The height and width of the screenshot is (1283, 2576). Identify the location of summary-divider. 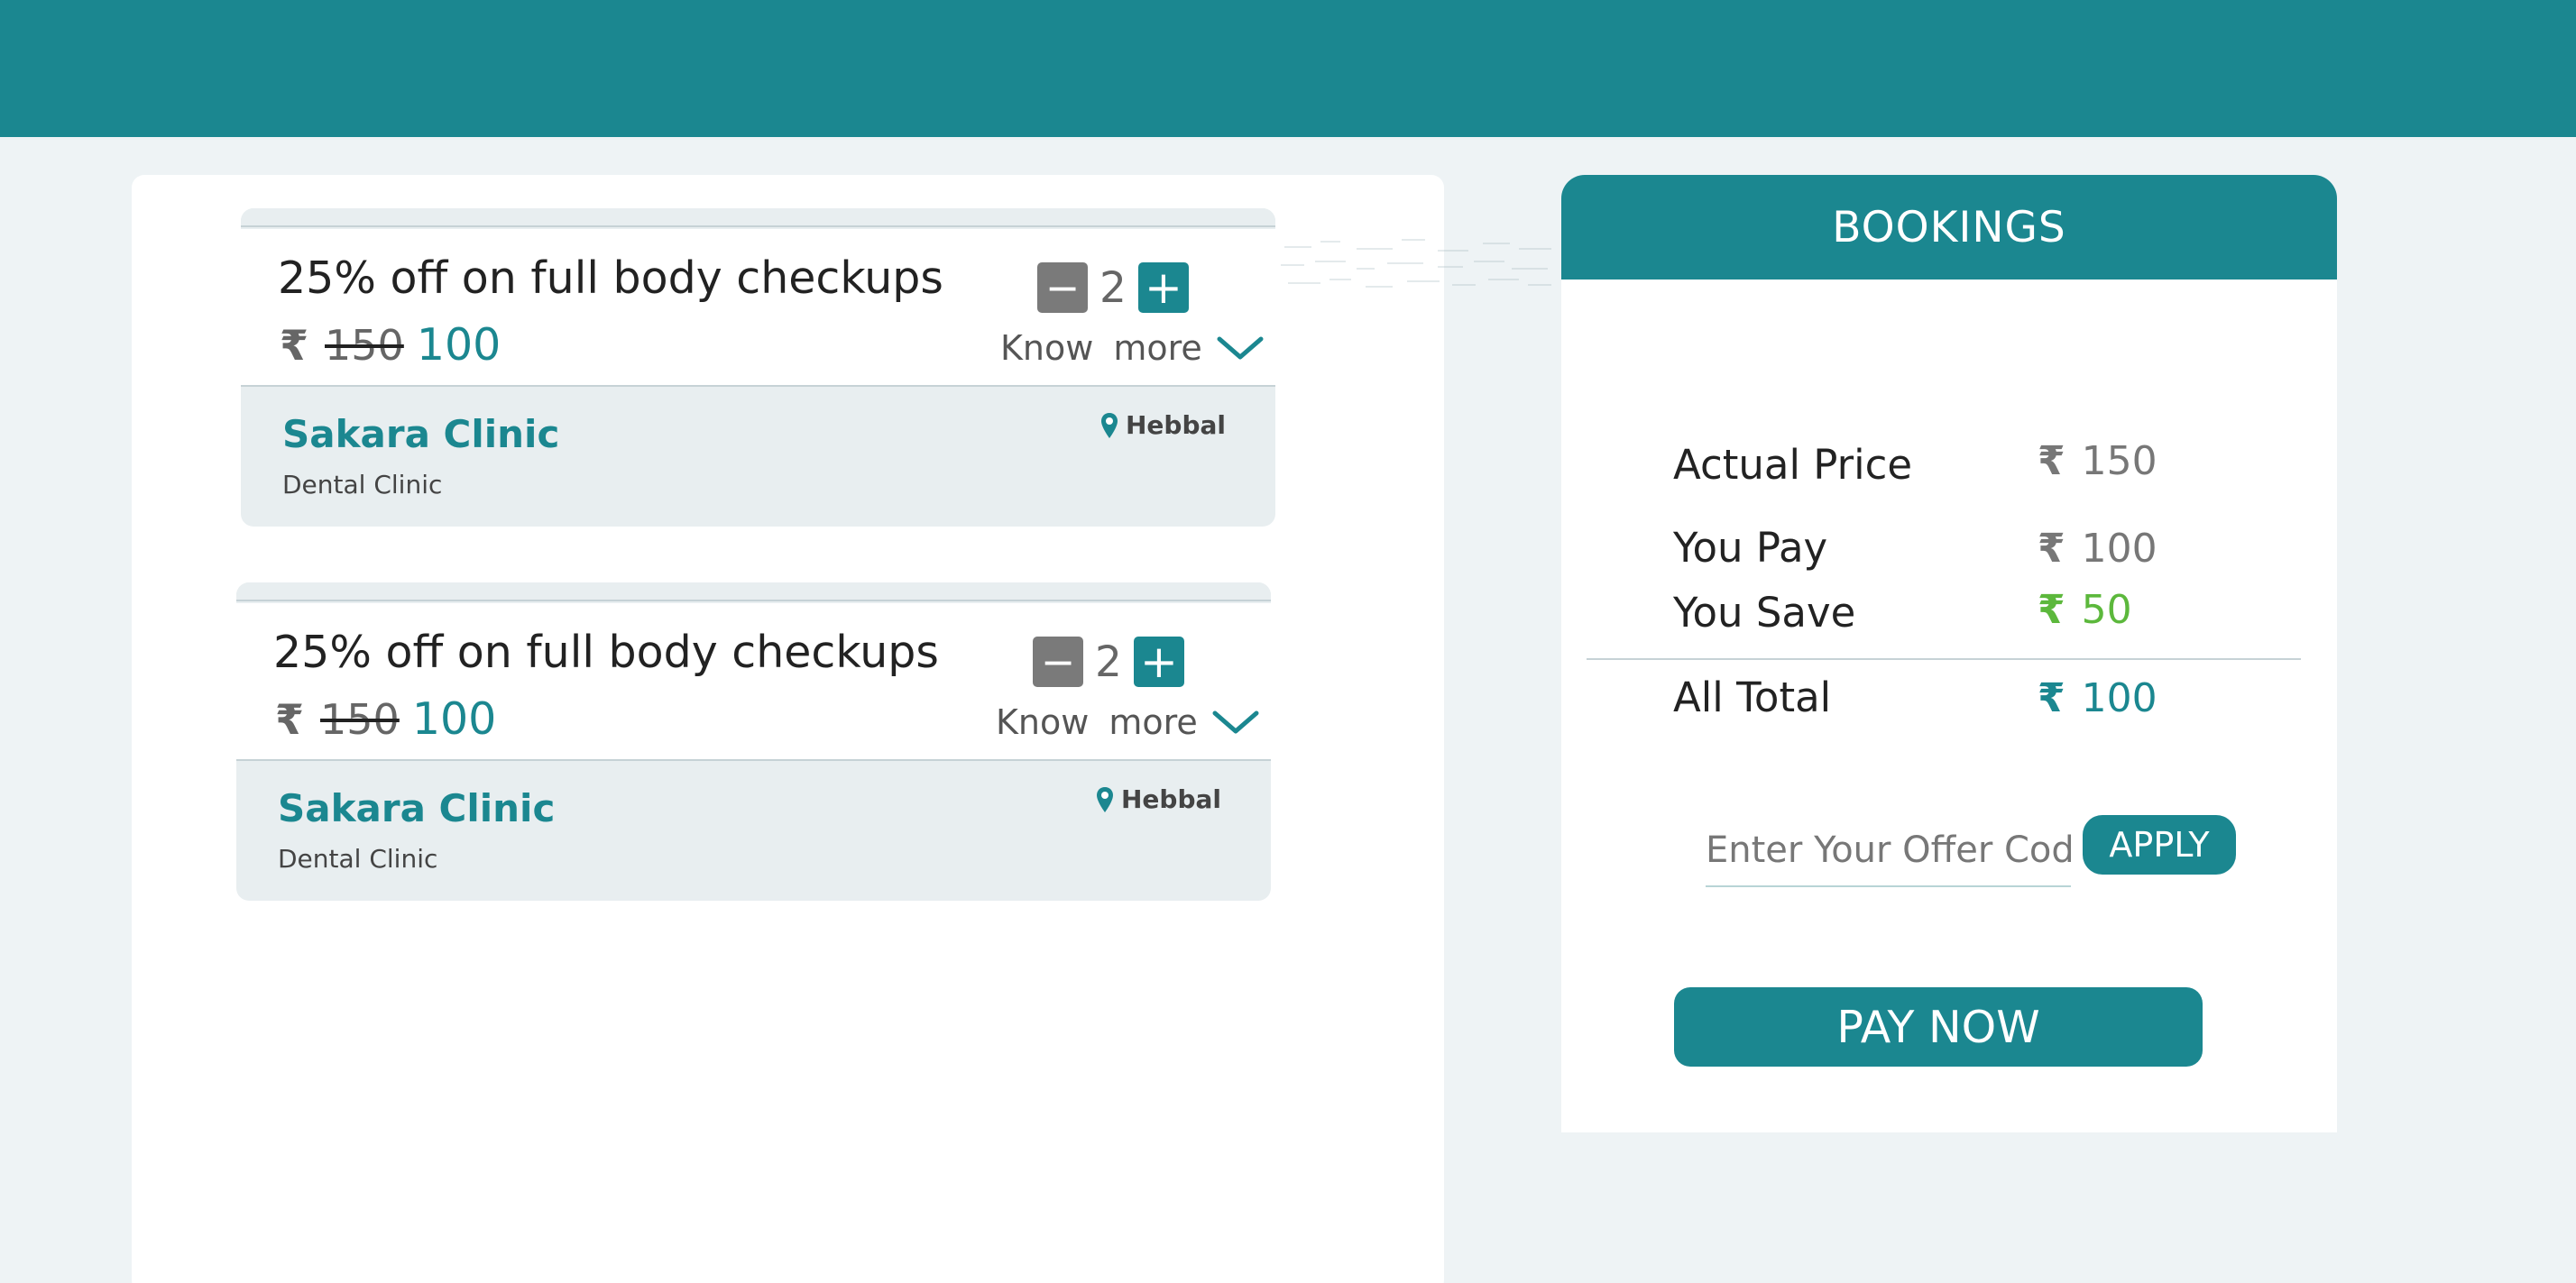
(1944, 659).